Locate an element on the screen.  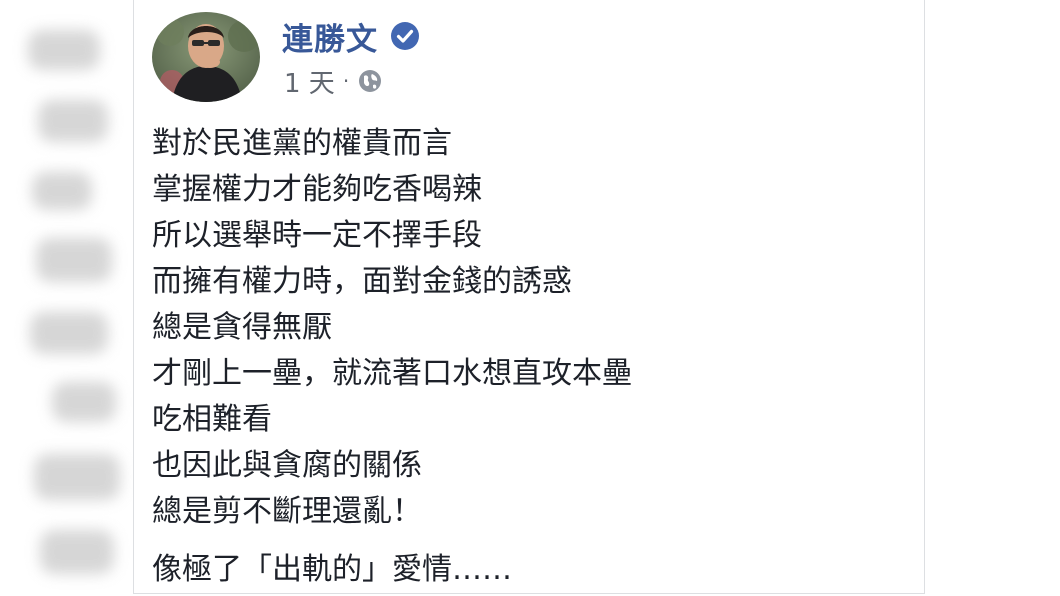
avatar-photo is located at coordinates (206, 57).